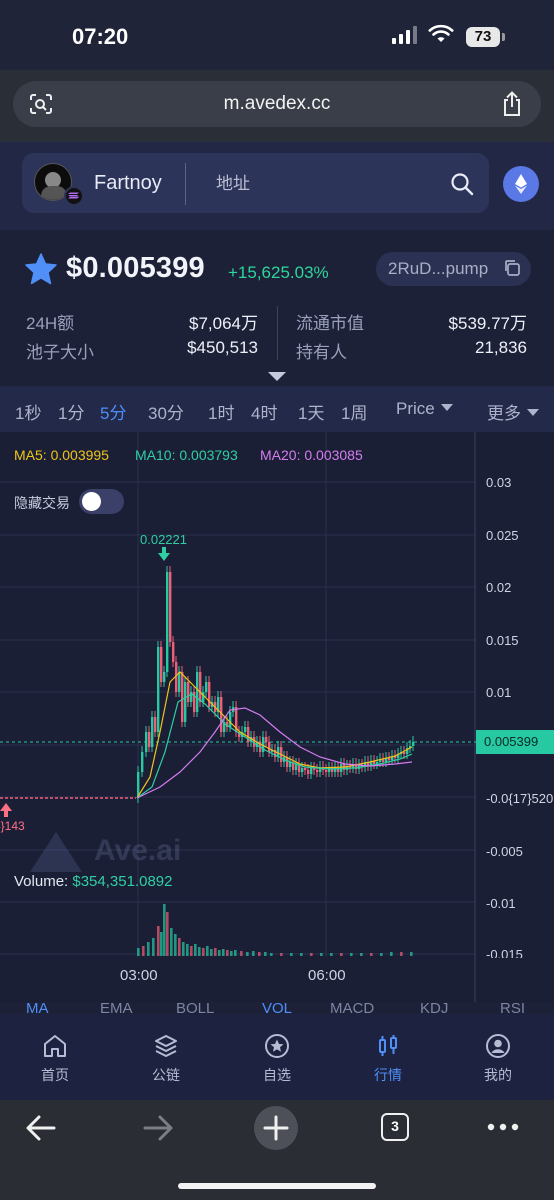  Describe the element at coordinates (158, 1128) in the screenshot. I see `forward-icon` at that location.